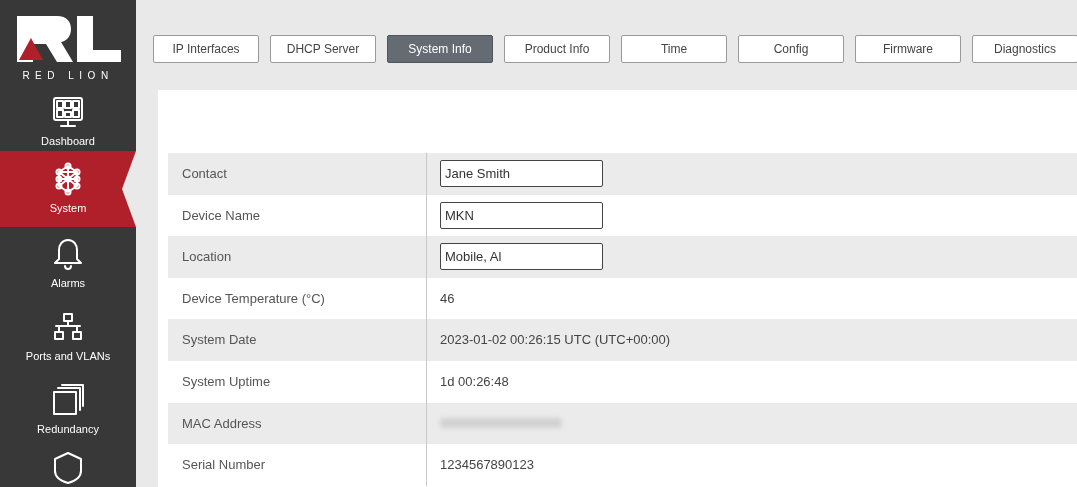 The height and width of the screenshot is (487, 1077). I want to click on field-value: 1d 00:26:48, so click(474, 382).